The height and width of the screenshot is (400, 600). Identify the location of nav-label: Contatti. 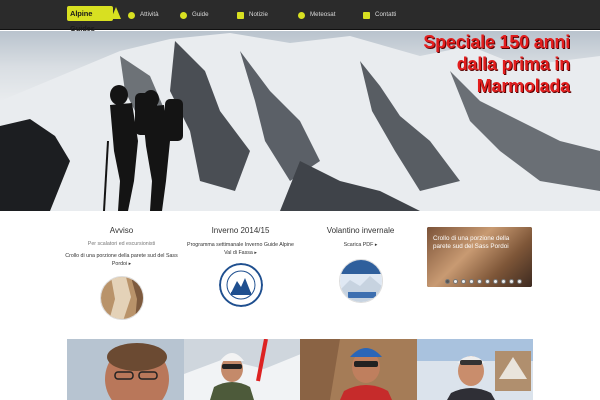
(386, 14).